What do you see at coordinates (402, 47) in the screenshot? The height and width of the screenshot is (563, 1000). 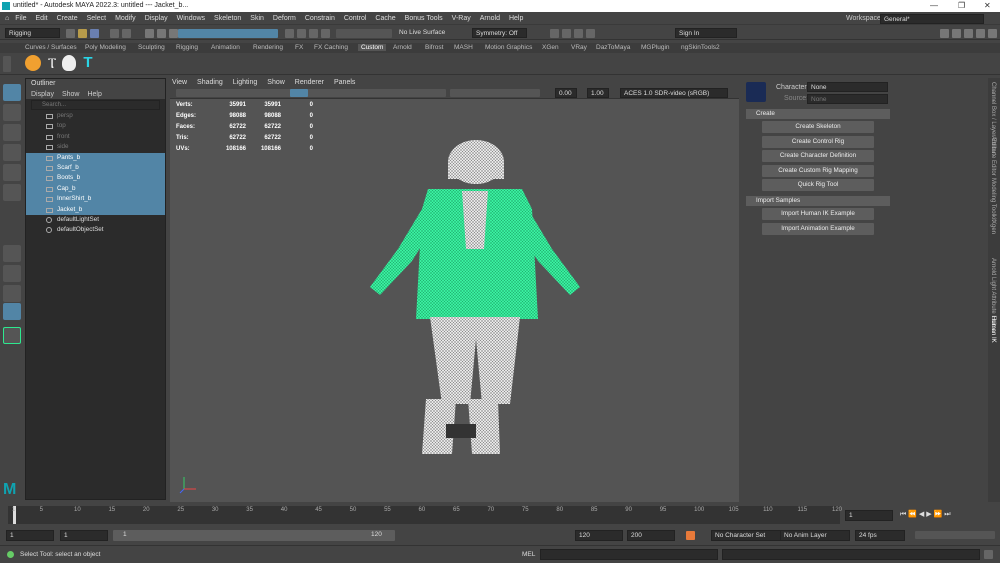 I see `shelf-tab-arnold: Arnold` at bounding box center [402, 47].